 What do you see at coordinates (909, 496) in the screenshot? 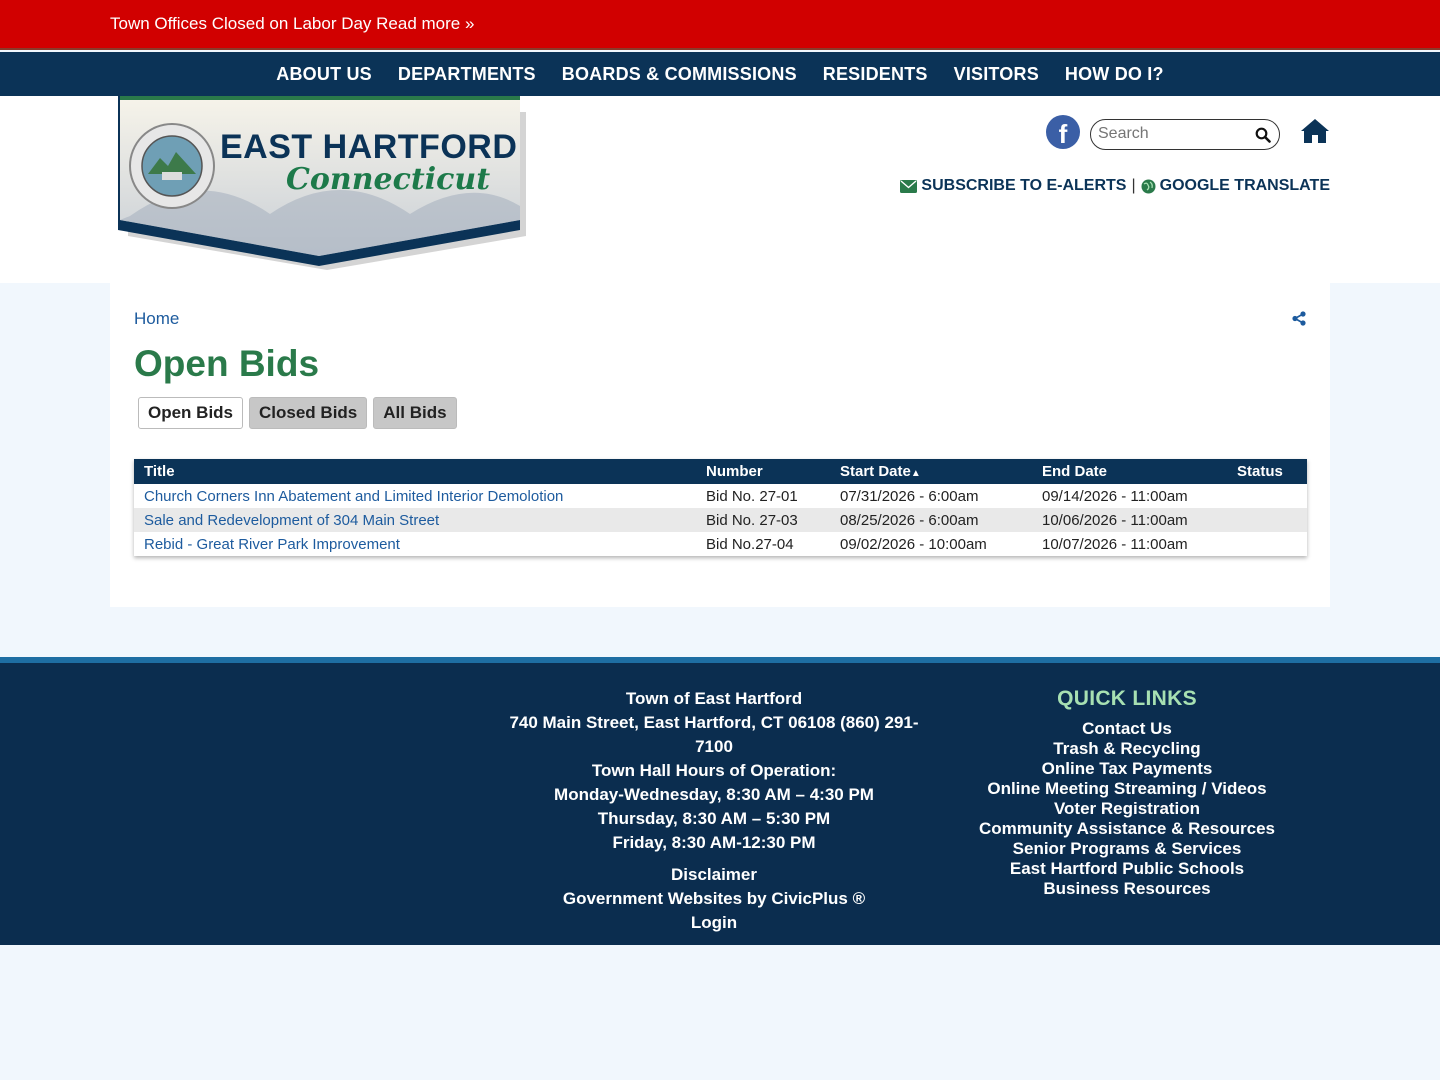
I see `bid-start-date: 07/31/2026 - 6:00am` at bounding box center [909, 496].